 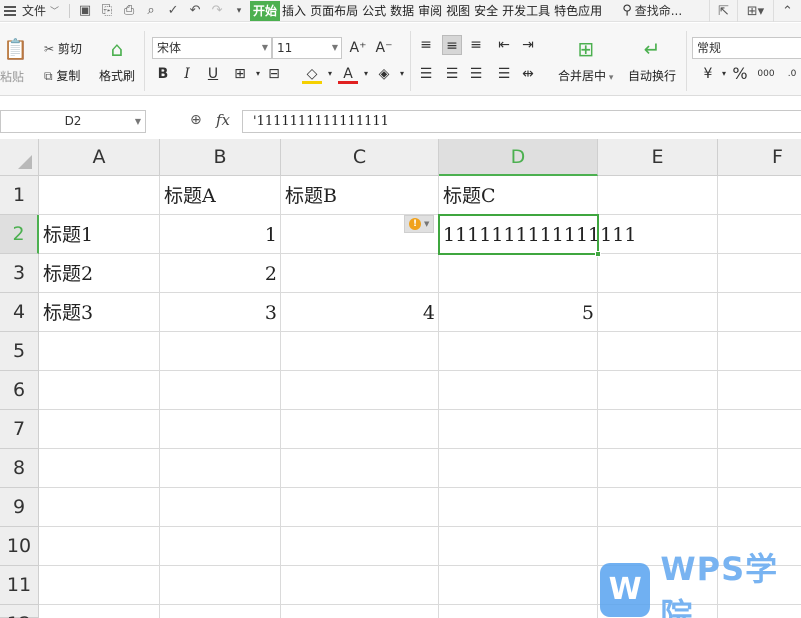 I want to click on cell-c1: 标题B, so click(x=360, y=195).